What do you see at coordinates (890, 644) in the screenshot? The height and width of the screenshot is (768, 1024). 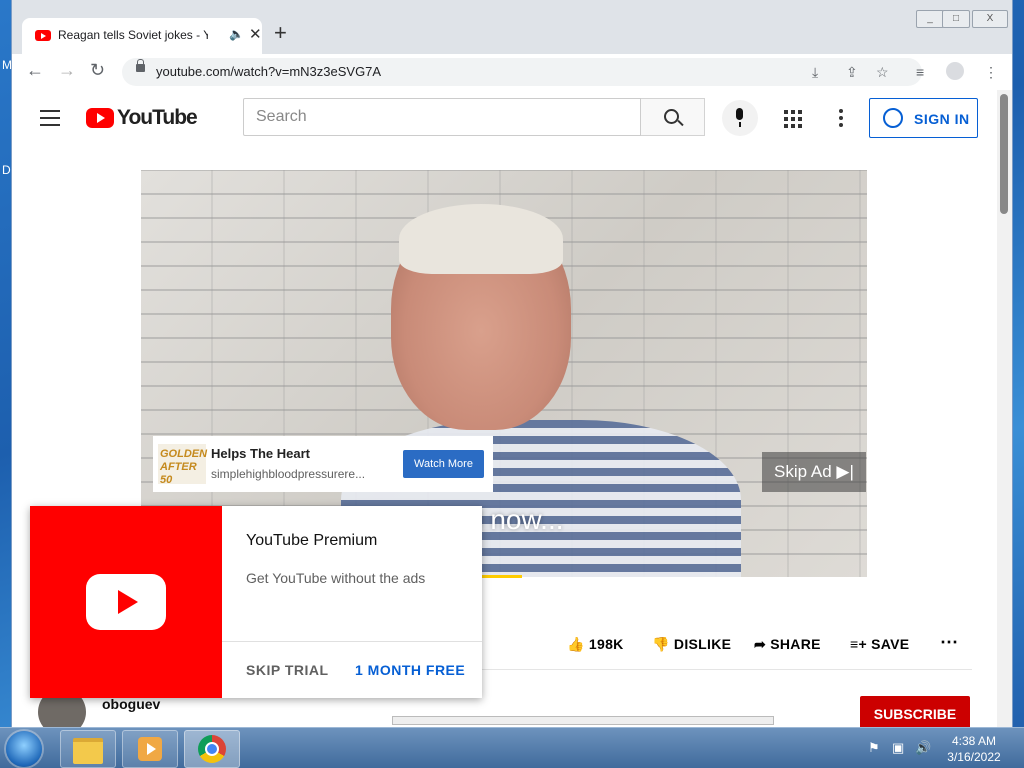 I see `save-label: SAVE` at bounding box center [890, 644].